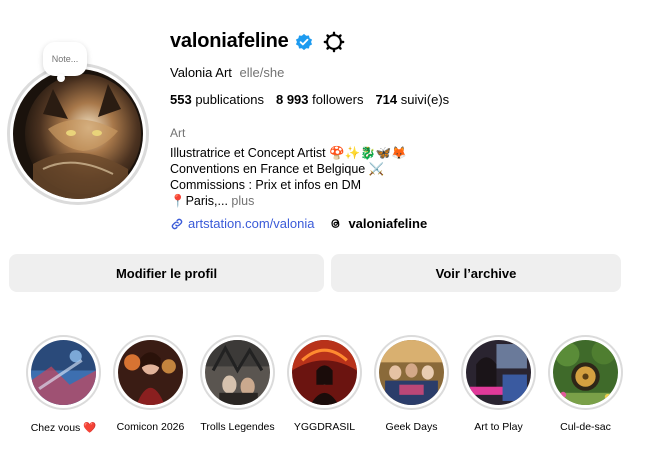 The width and height of the screenshot is (659, 473). Describe the element at coordinates (388, 223) in the screenshot. I see `threads-handle: valoniafeline` at that location.